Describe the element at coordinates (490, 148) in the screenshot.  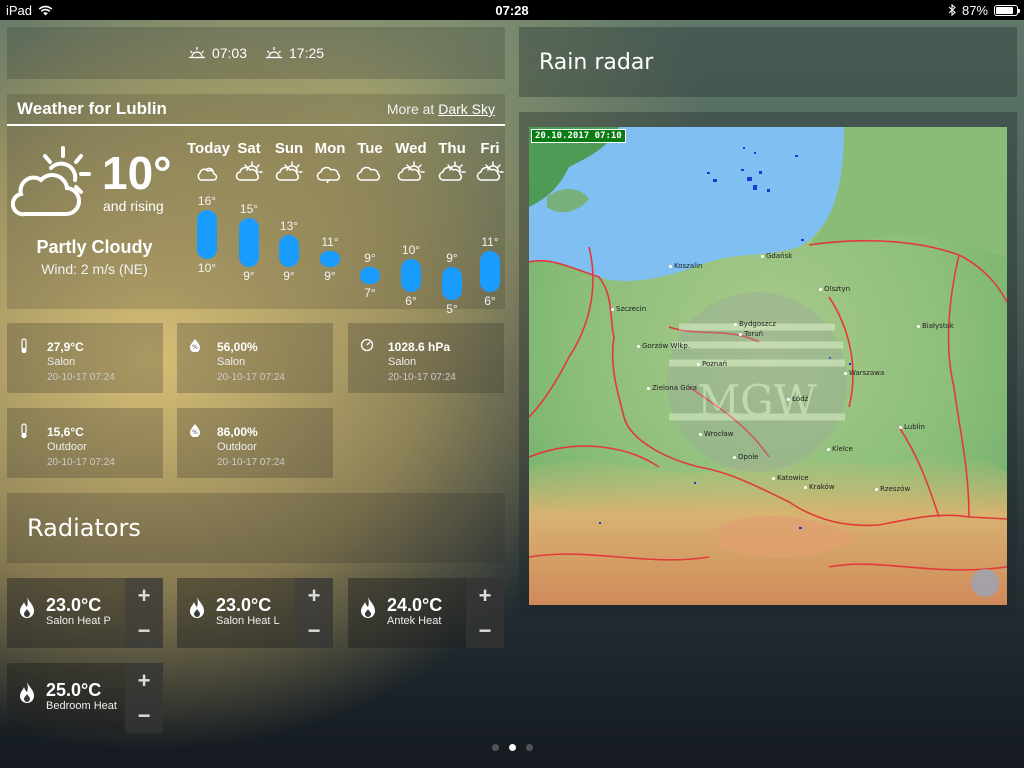
I see `forecast-day-name: Fri` at that location.